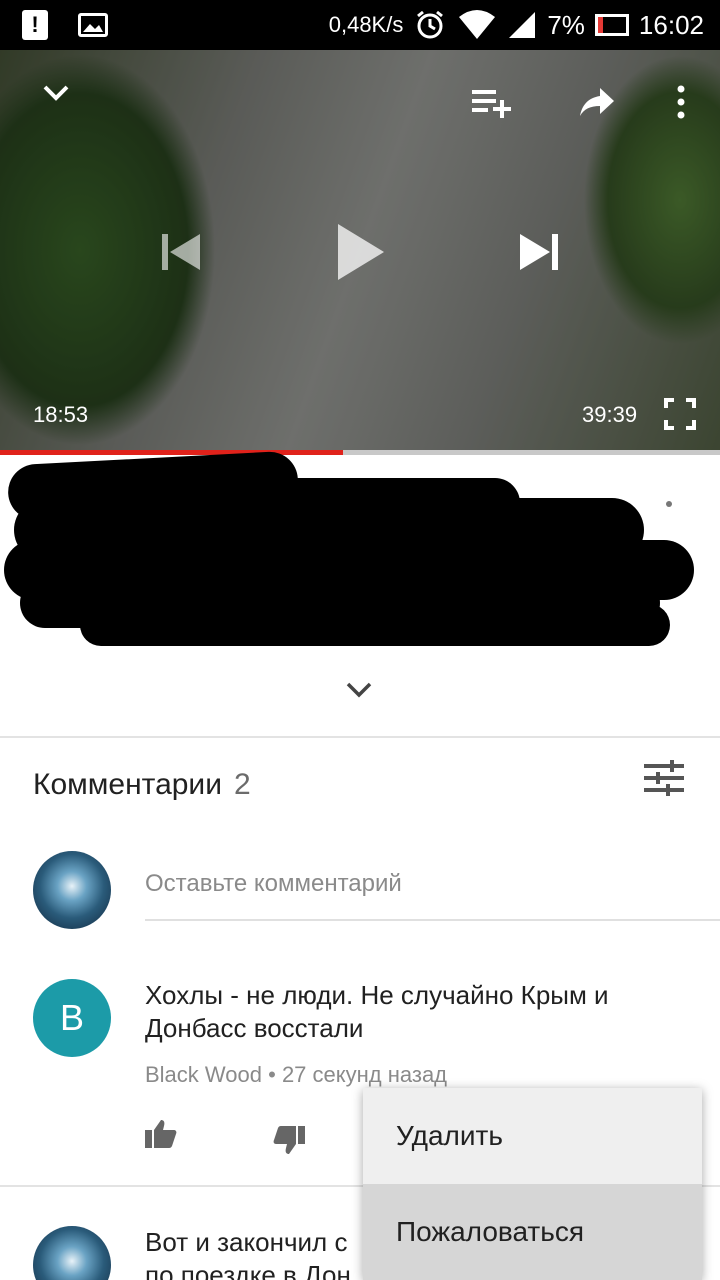 The image size is (720, 1280). What do you see at coordinates (432, 884) in the screenshot?
I see `comment-input: Оставьте комментарий` at bounding box center [432, 884].